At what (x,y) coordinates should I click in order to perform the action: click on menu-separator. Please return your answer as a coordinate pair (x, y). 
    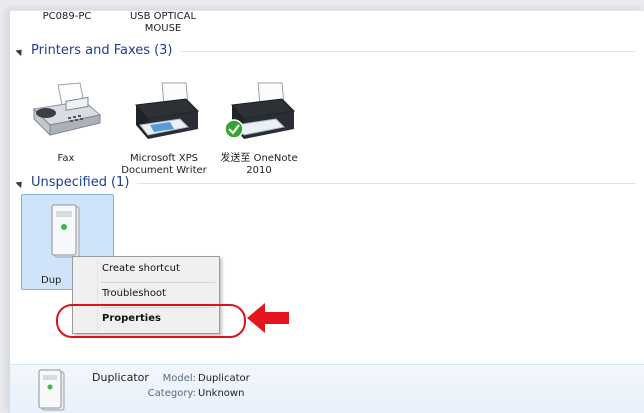
    Looking at the image, I should click on (158, 282).